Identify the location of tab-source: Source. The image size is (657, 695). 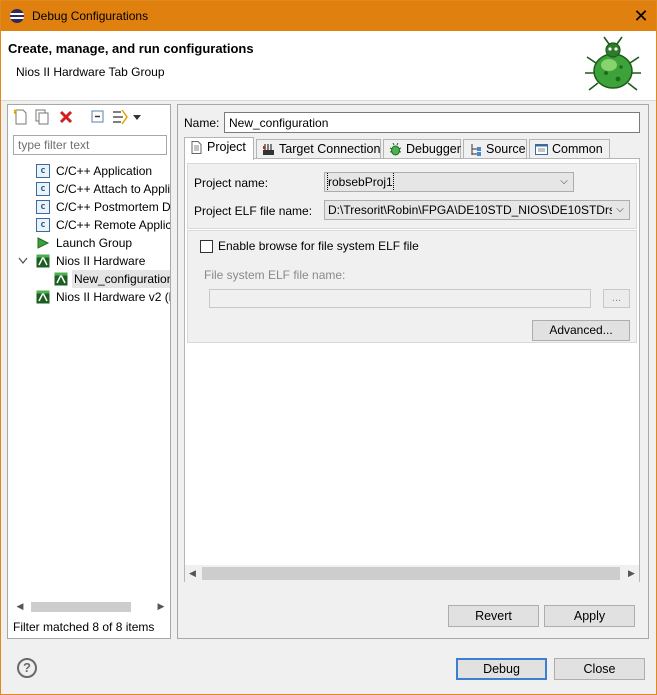
(495, 149).